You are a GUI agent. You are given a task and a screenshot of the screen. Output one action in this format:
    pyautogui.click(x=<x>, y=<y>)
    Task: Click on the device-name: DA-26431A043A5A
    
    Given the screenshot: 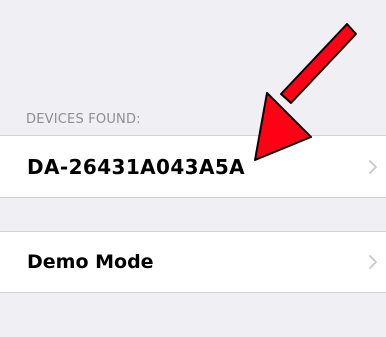 What is the action you would take?
    pyautogui.click(x=136, y=166)
    